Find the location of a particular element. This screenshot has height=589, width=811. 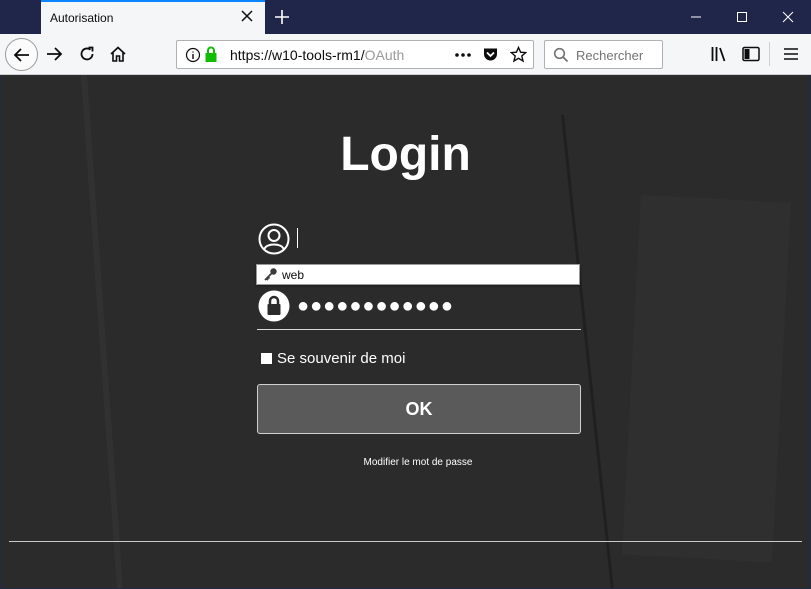

key-icon is located at coordinates (270, 274).